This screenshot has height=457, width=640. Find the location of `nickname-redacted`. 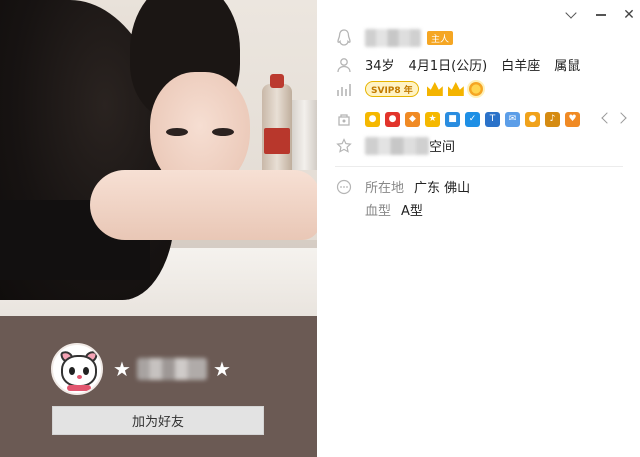

nickname-redacted is located at coordinates (171, 369).